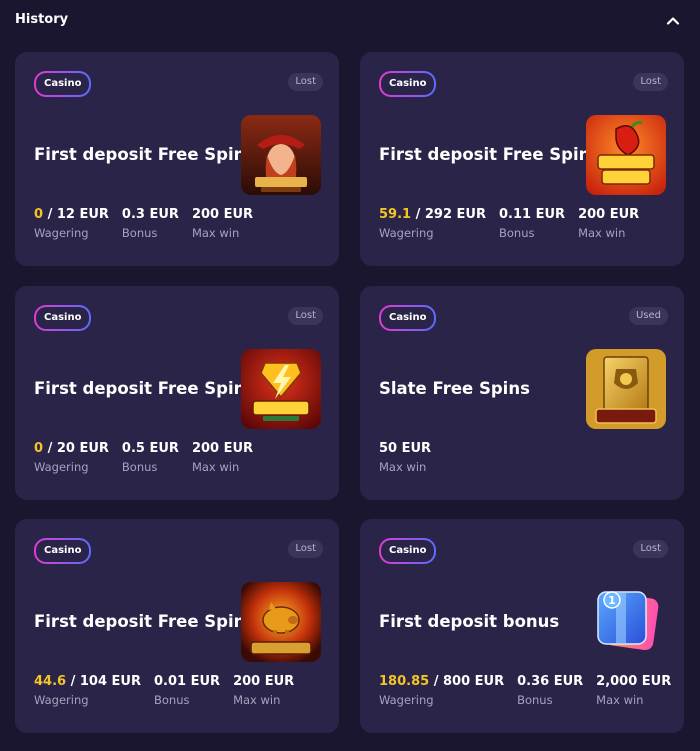 This screenshot has height=751, width=700. Describe the element at coordinates (432, 223) in the screenshot. I see `wagering-stat: 59.1 / 292 EUR Wagering` at that location.